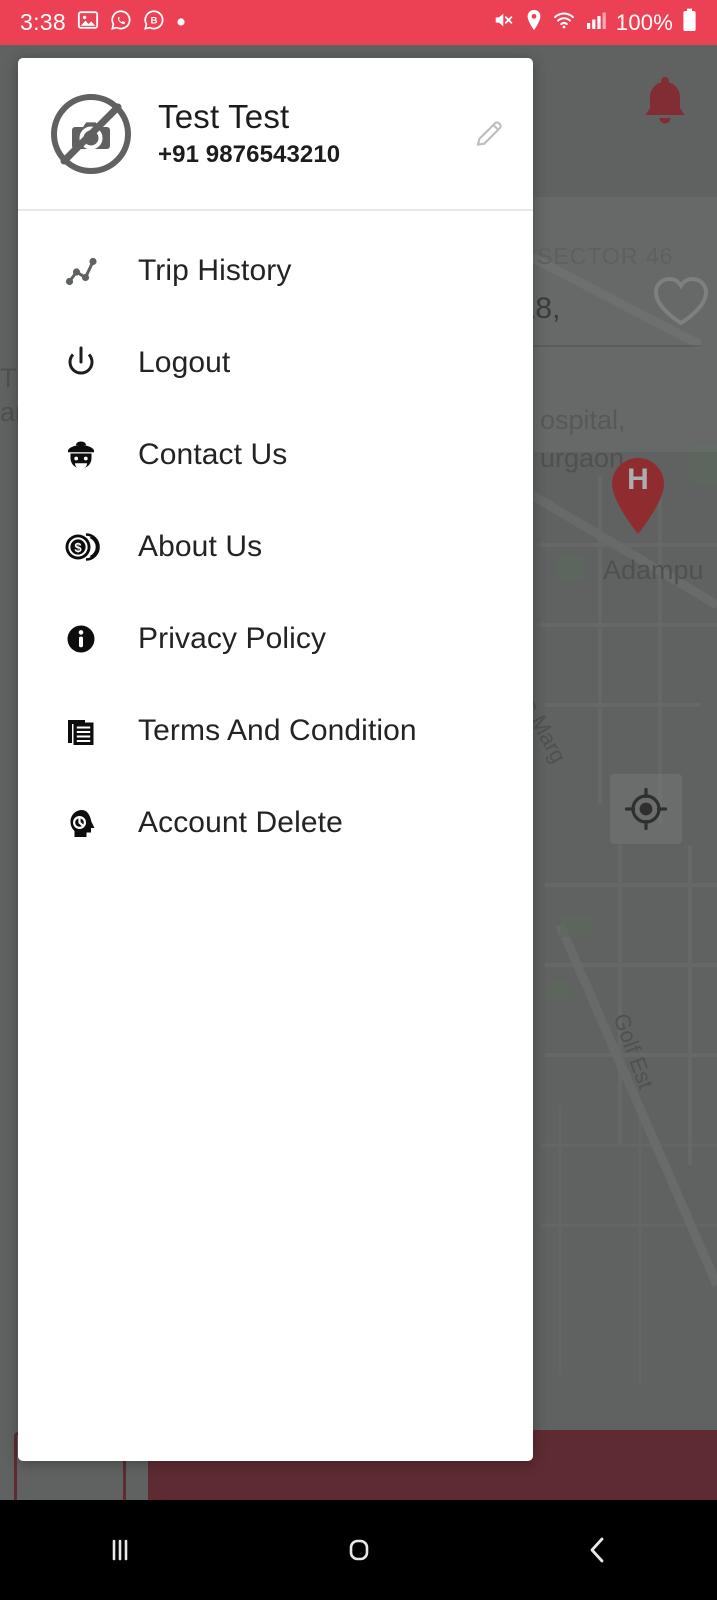  Describe the element at coordinates (184, 362) in the screenshot. I see `menu-label: Logout` at that location.